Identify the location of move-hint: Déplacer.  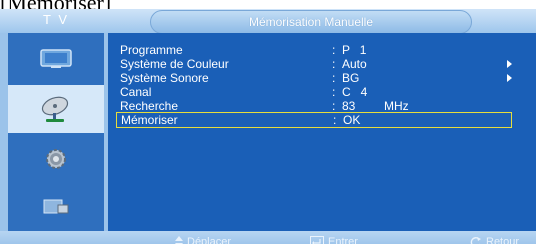
(203, 239).